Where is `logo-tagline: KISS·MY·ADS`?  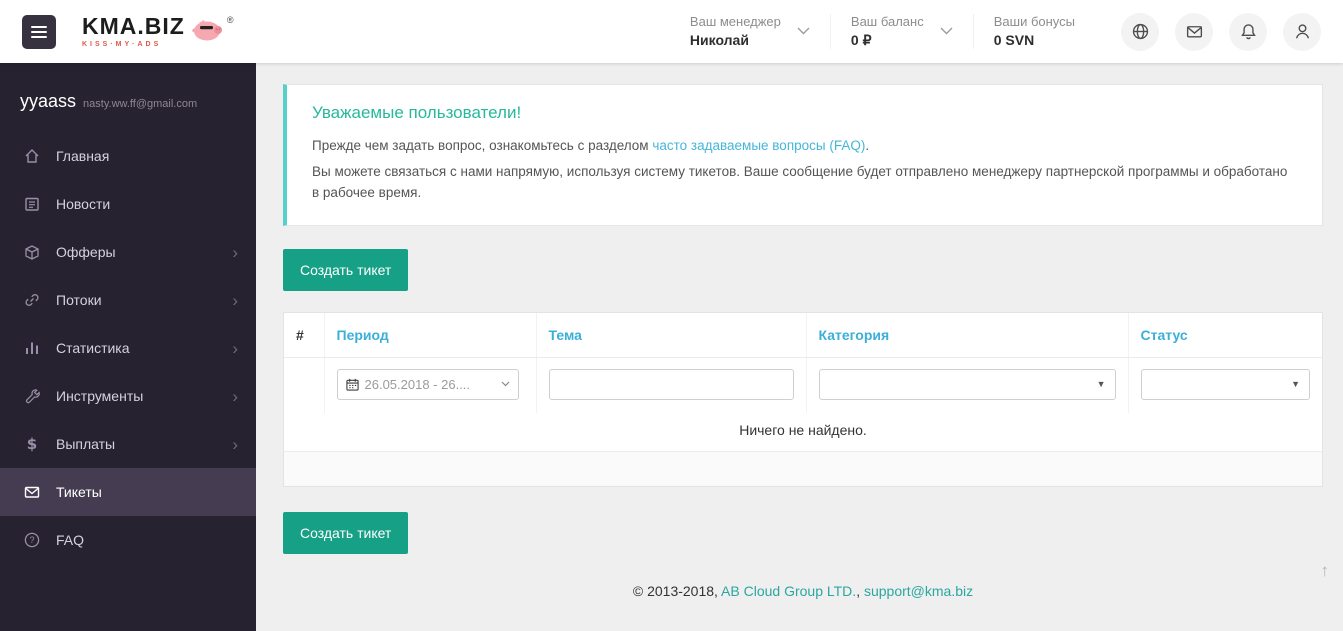 logo-tagline: KISS·MY·ADS is located at coordinates (122, 44).